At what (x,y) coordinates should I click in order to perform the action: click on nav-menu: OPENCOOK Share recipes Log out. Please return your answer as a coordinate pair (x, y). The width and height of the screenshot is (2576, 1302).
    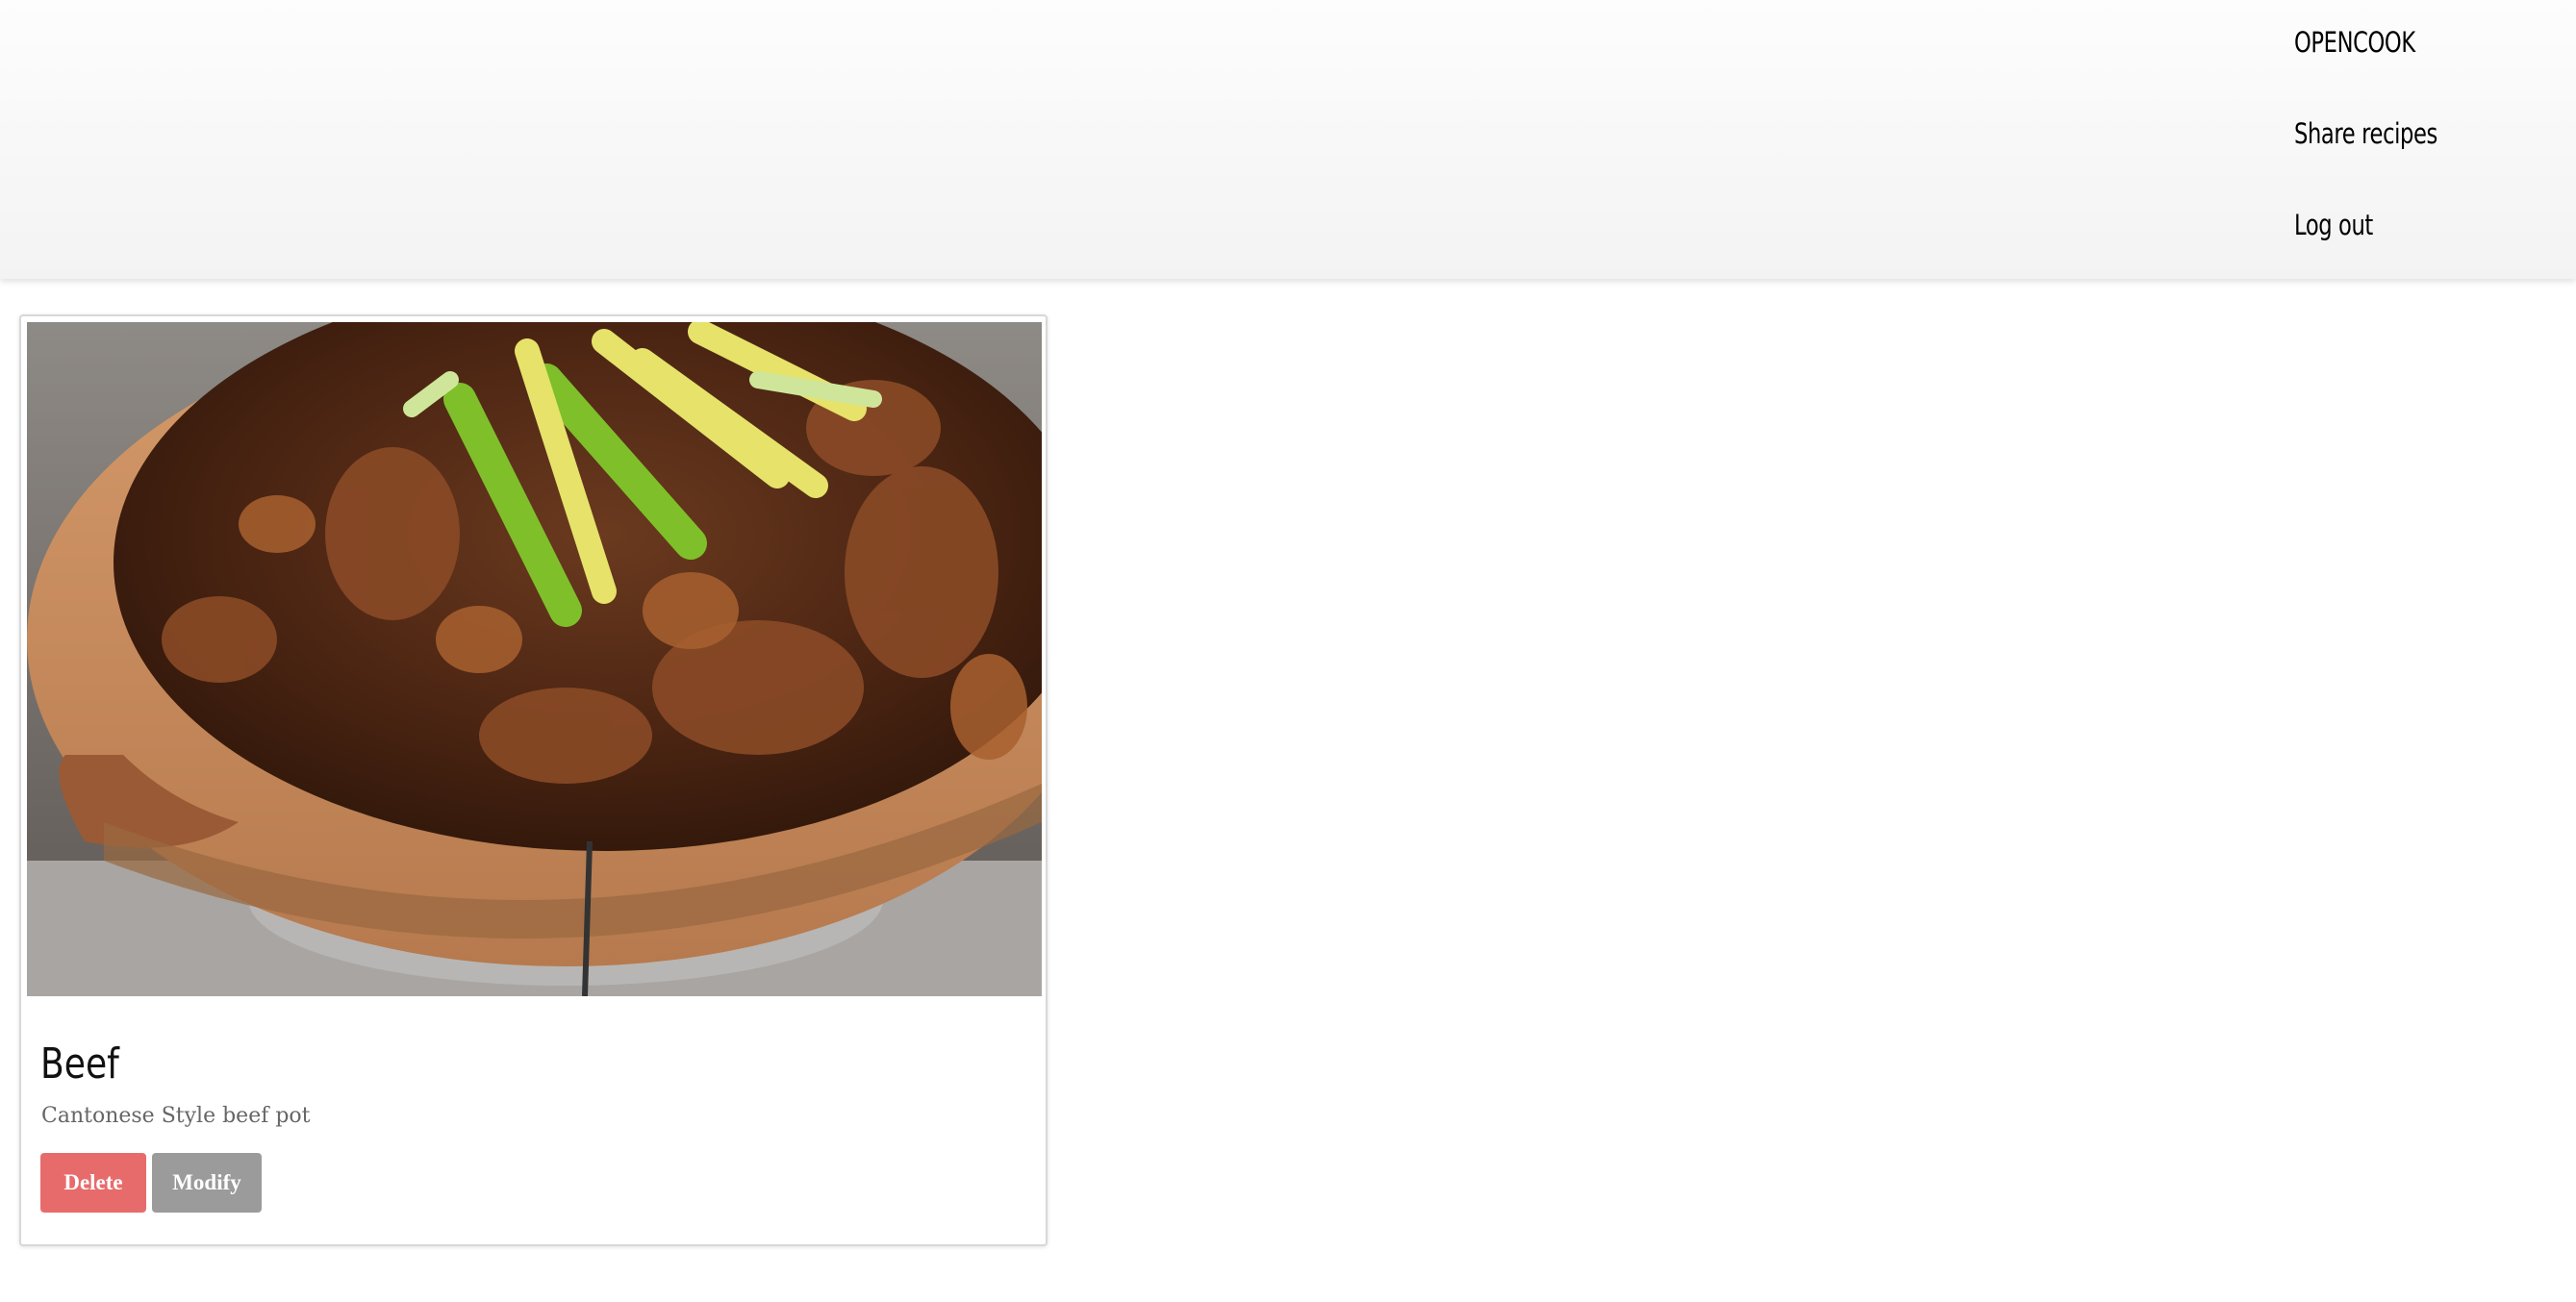
    Looking at the image, I should click on (2386, 137).